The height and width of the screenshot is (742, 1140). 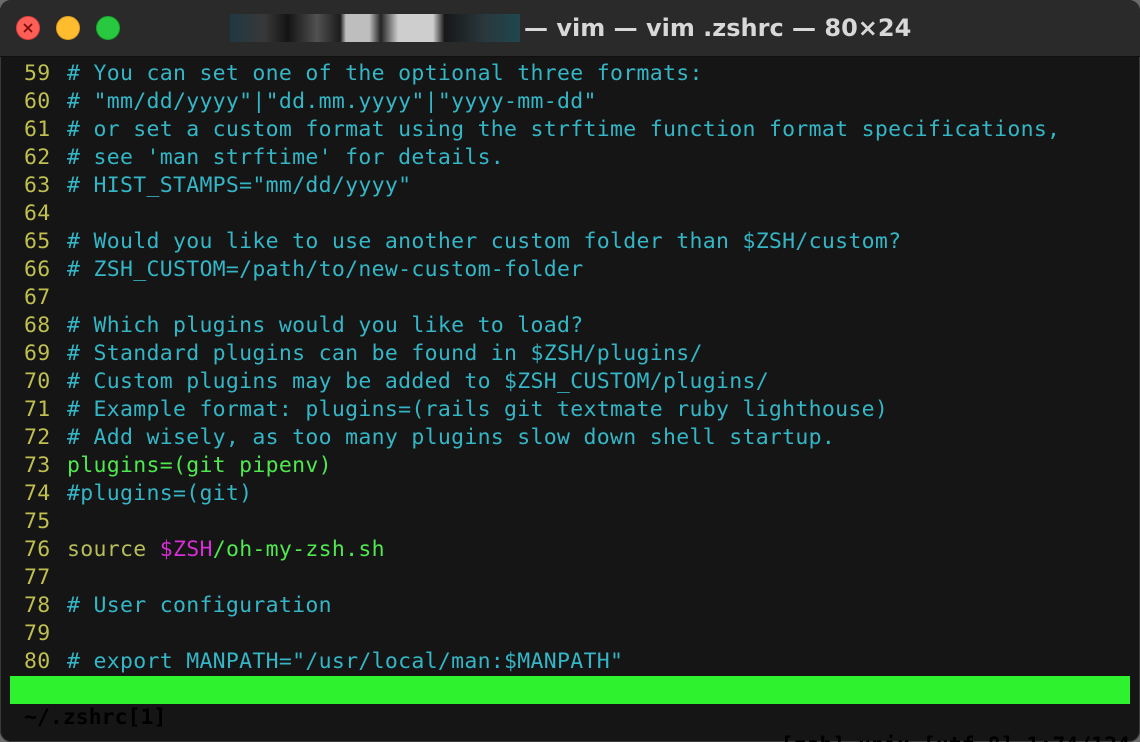 What do you see at coordinates (108, 28) in the screenshot?
I see `zoom-button` at bounding box center [108, 28].